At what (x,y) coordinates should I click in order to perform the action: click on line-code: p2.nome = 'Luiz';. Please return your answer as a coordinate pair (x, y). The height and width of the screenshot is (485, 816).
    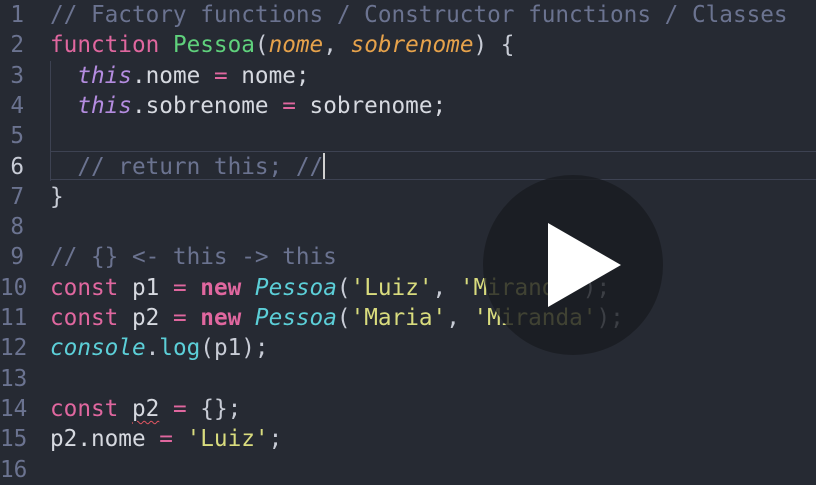
    Looking at the image, I should click on (166, 439).